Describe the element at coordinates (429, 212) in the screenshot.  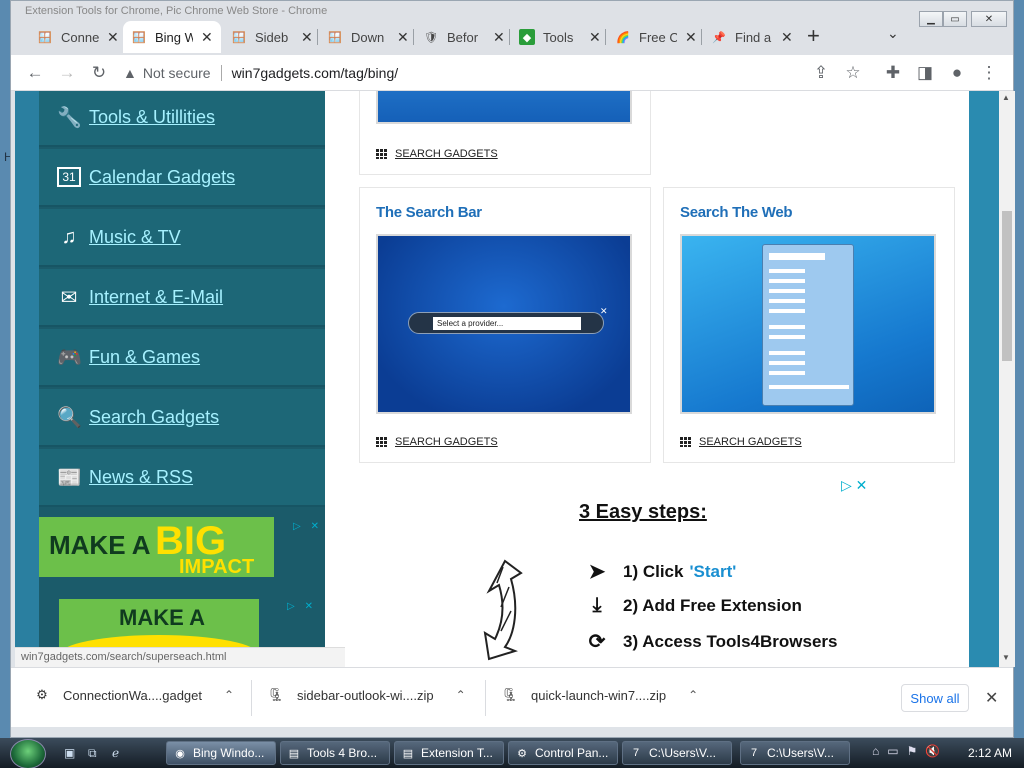
I see `gadget-title: The Search Bar` at that location.